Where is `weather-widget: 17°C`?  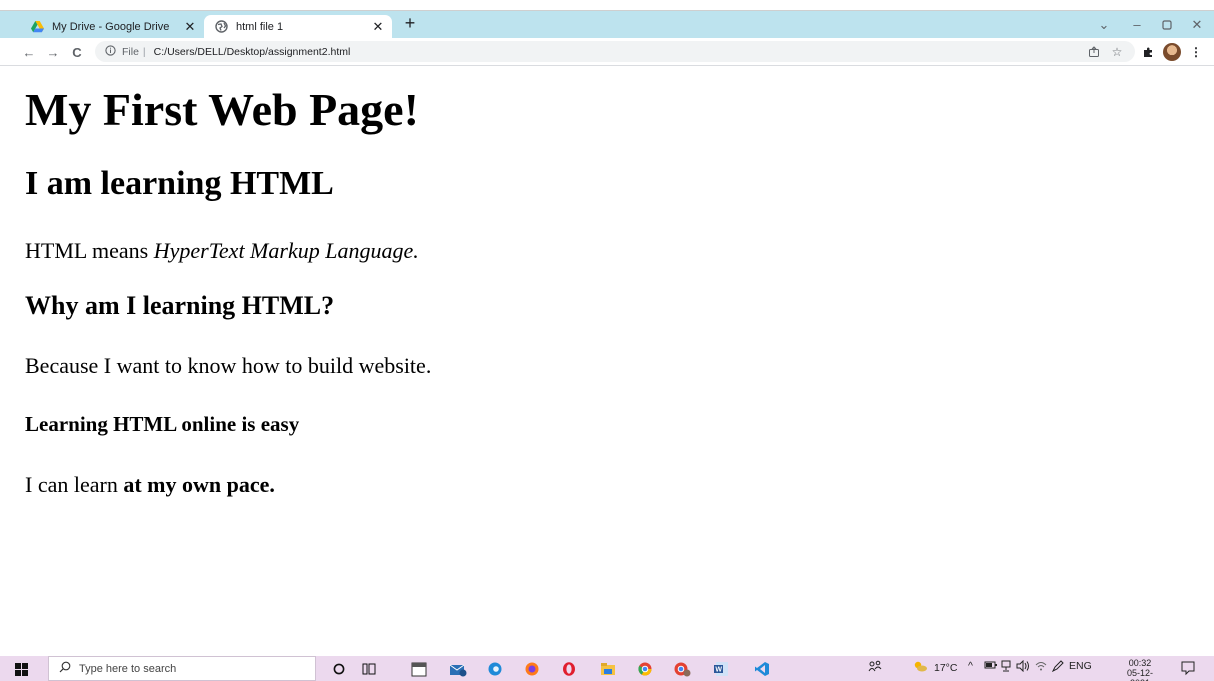
weather-widget: 17°C is located at coordinates (934, 667).